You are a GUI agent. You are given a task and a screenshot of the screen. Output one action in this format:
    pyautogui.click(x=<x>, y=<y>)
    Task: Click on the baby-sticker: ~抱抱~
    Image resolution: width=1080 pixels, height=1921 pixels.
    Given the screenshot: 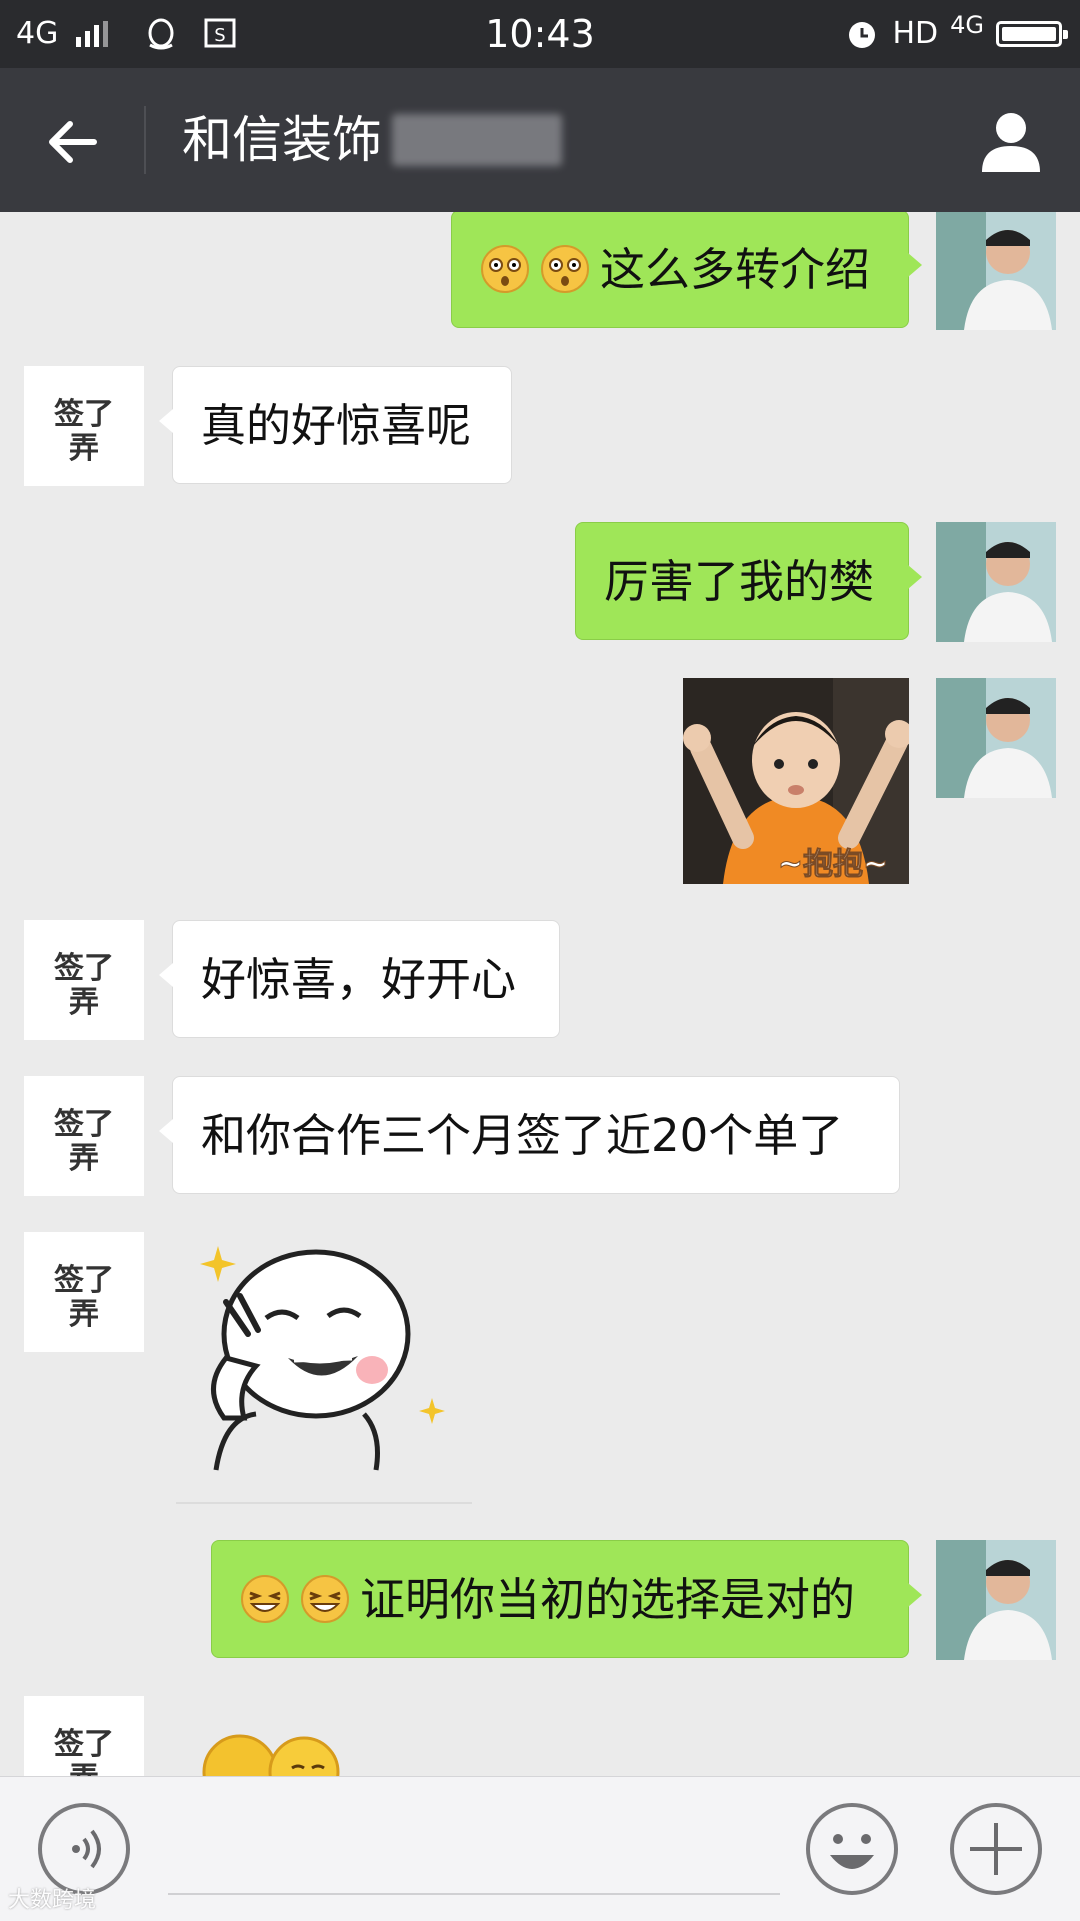 What is the action you would take?
    pyautogui.click(x=796, y=781)
    